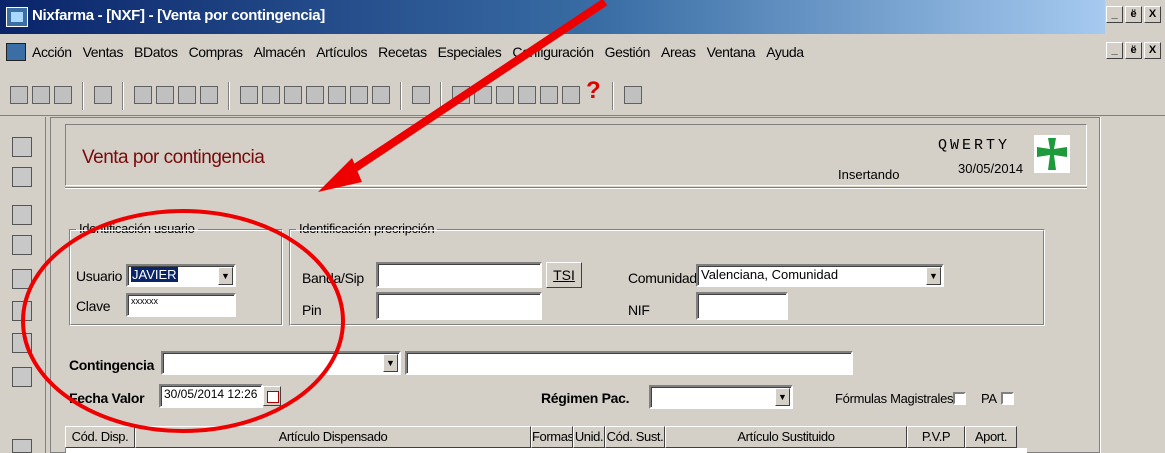  What do you see at coordinates (22, 311) in the screenshot?
I see `pill-icon` at bounding box center [22, 311].